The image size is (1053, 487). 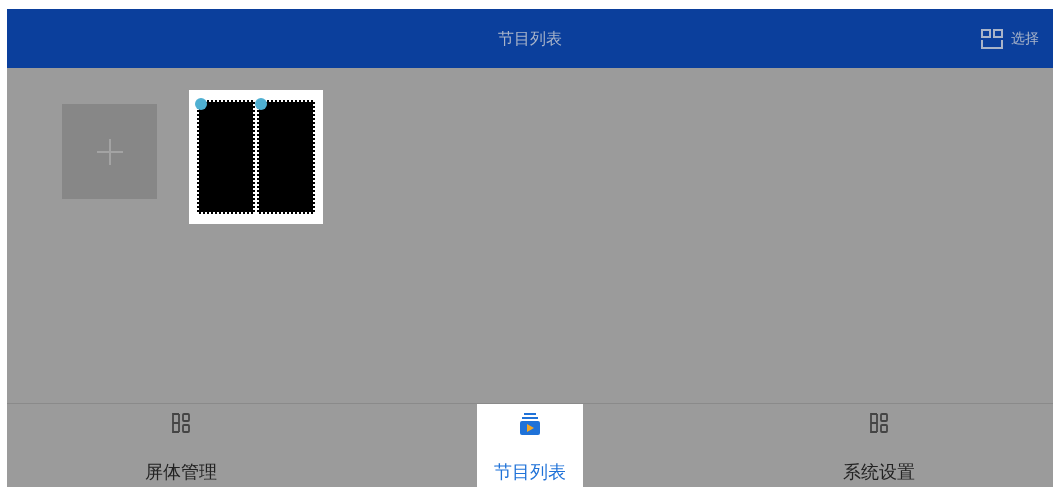 I want to click on nav-tab: 屏体管理, so click(x=181, y=445).